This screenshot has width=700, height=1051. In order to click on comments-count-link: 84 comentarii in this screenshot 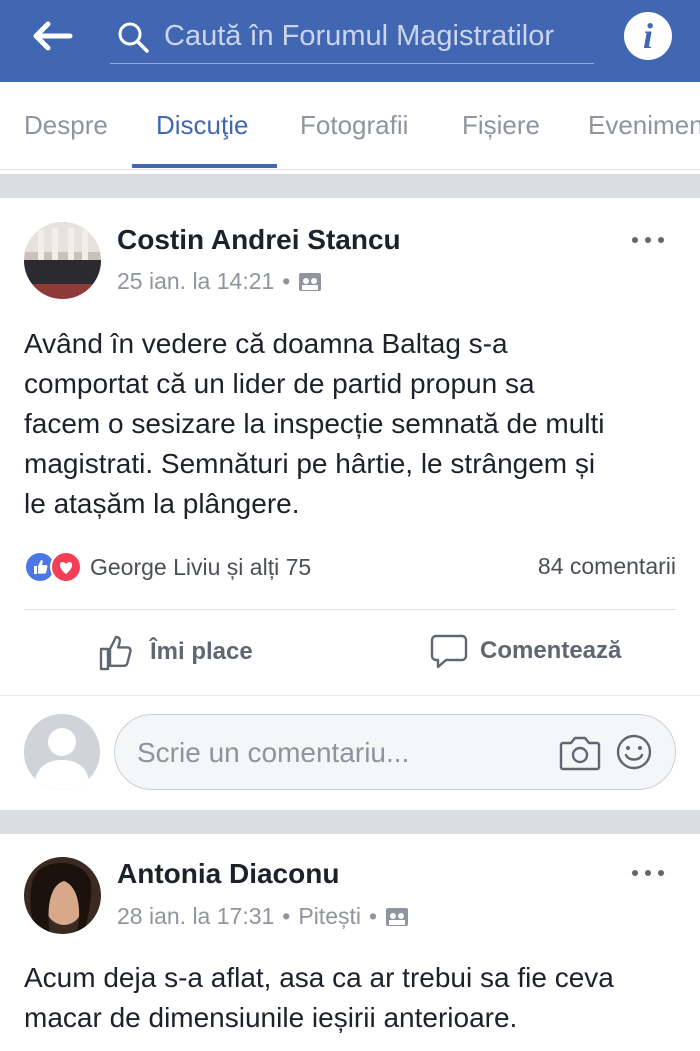, I will do `click(607, 566)`.